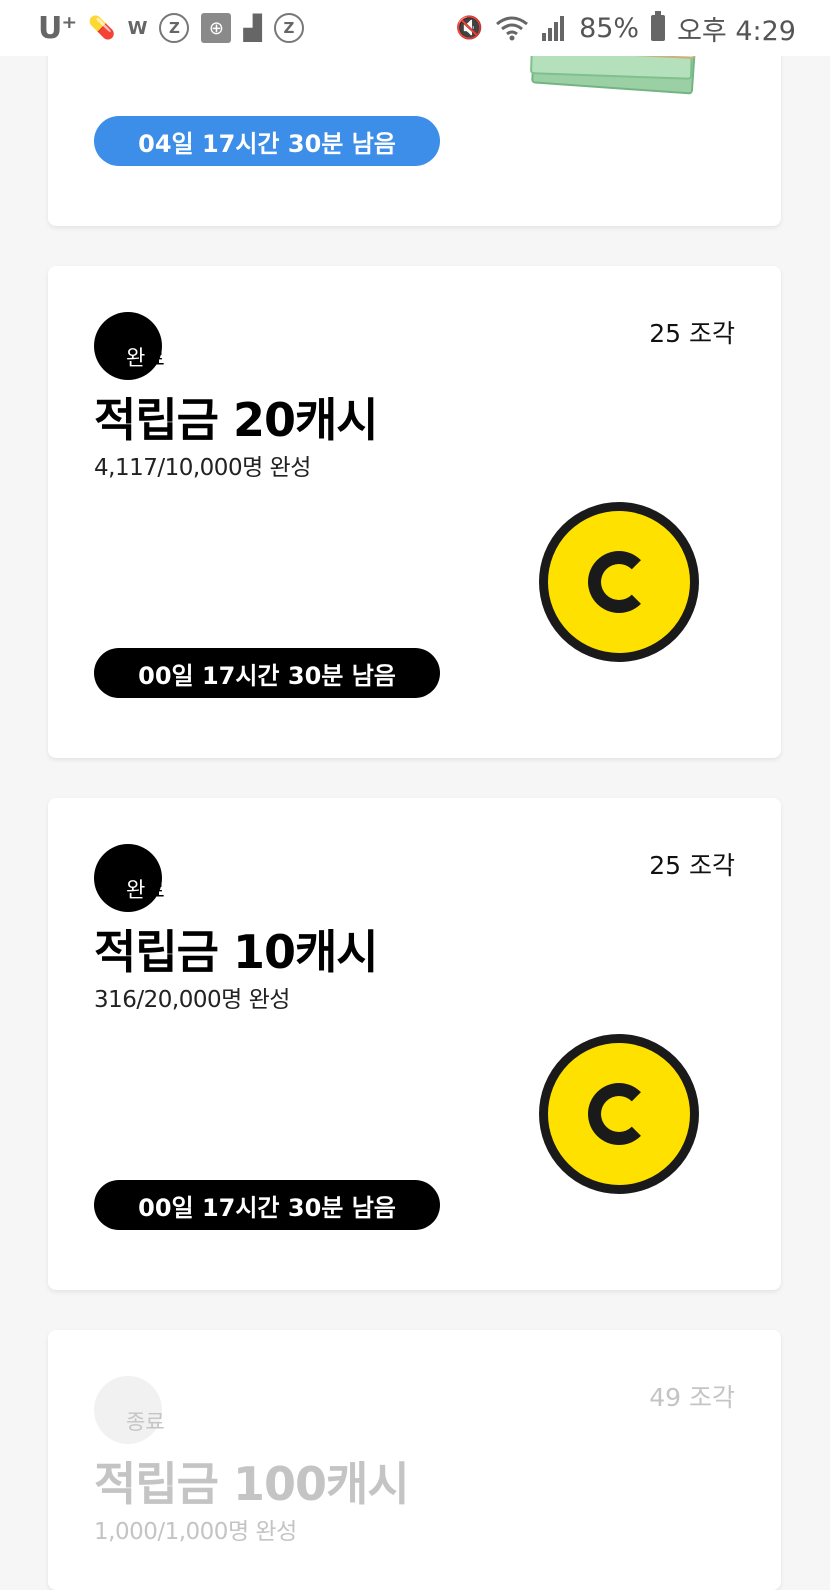  Describe the element at coordinates (102, 28) in the screenshot. I see `pill-icon: 💊` at that location.